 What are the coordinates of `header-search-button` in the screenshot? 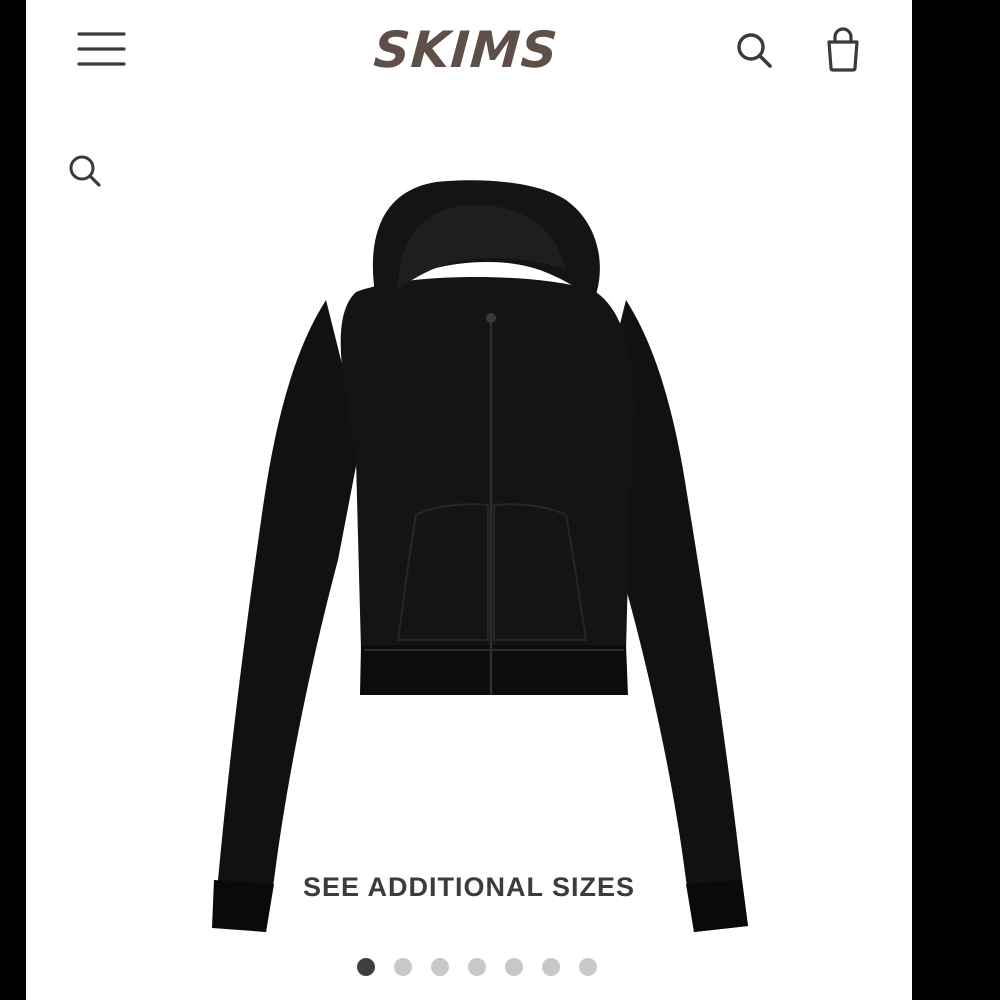 It's located at (755, 51).